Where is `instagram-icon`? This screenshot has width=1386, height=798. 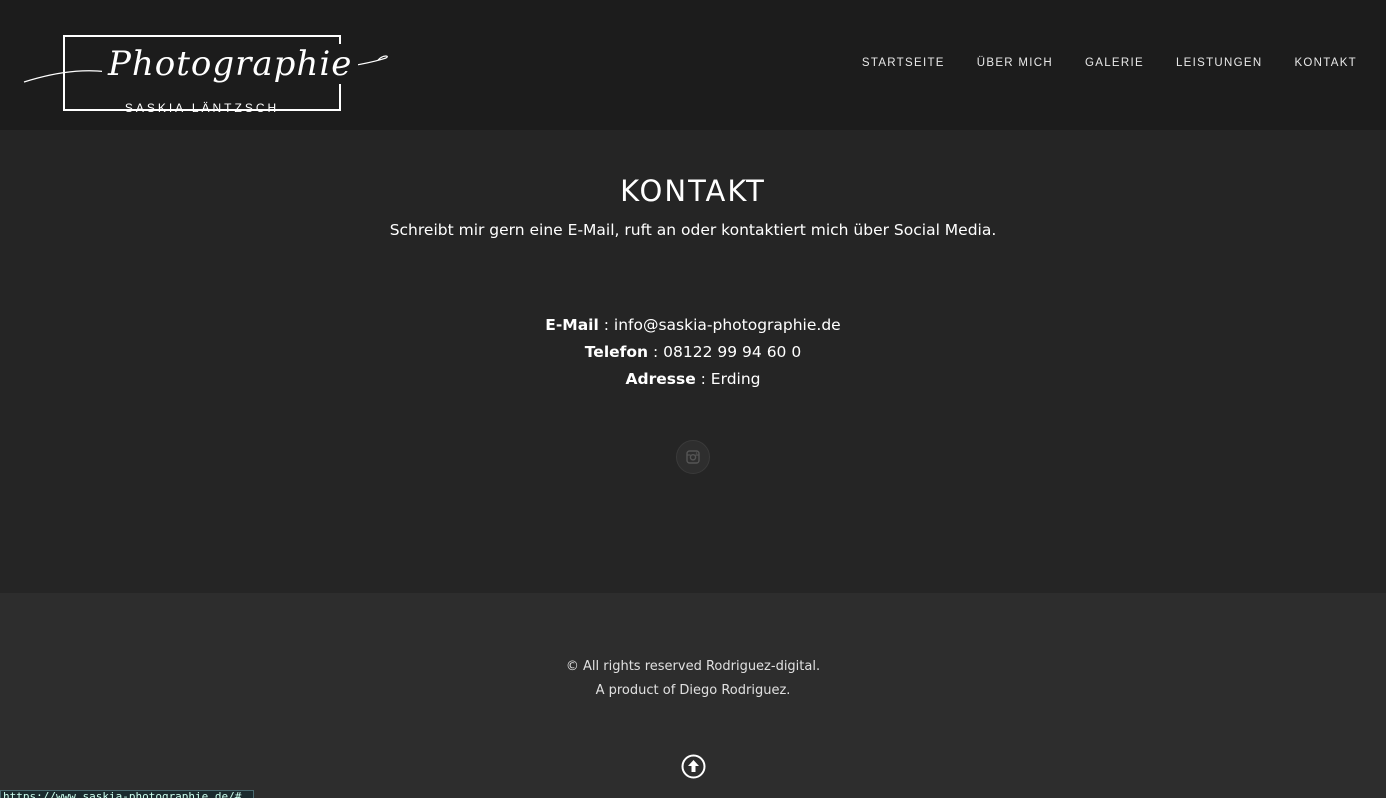 instagram-icon is located at coordinates (693, 457).